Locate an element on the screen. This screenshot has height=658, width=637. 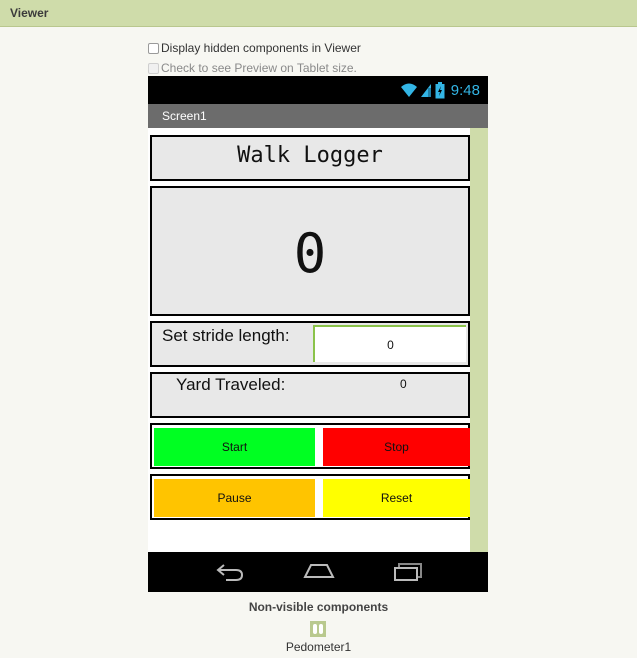
home-icon is located at coordinates (319, 571).